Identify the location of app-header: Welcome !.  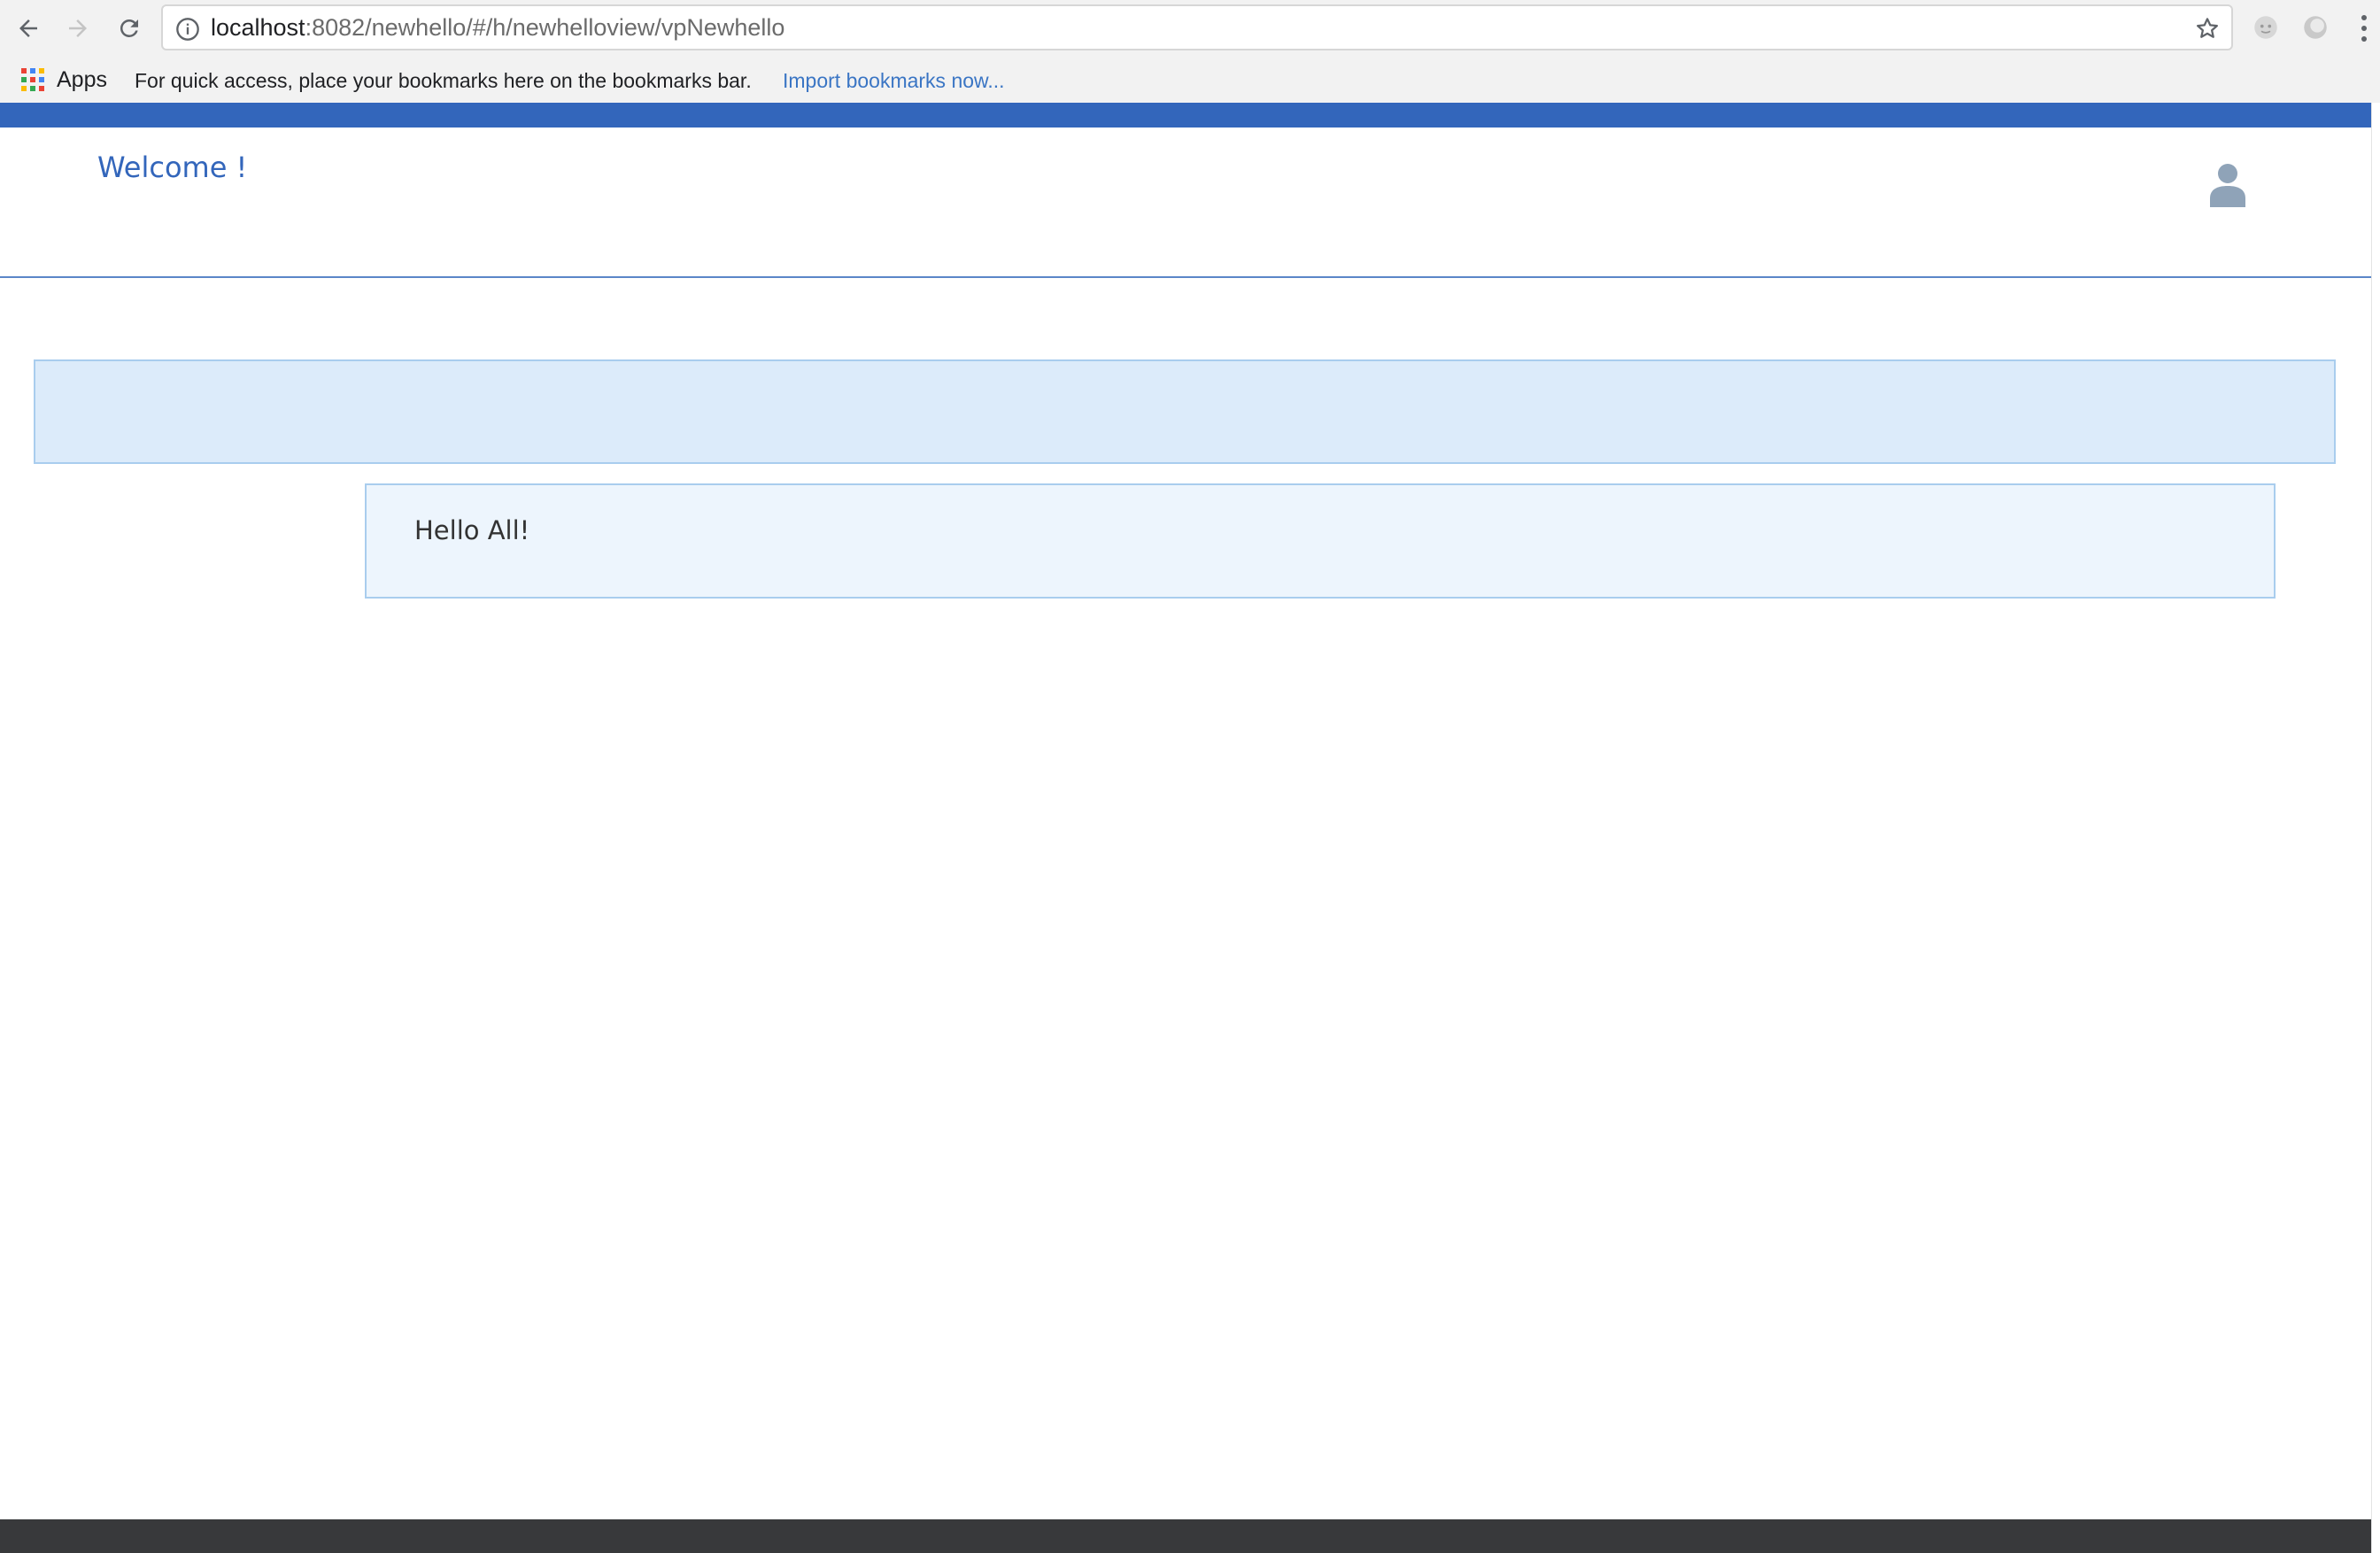
(1185, 202).